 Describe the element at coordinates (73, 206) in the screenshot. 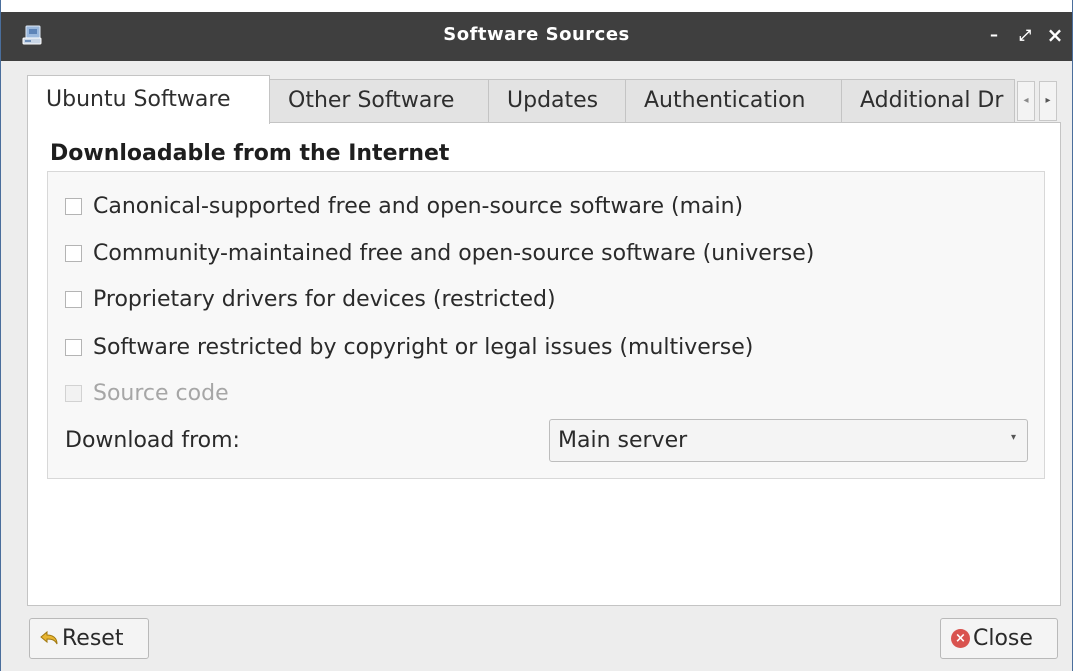

I see `checkbox-main` at that location.